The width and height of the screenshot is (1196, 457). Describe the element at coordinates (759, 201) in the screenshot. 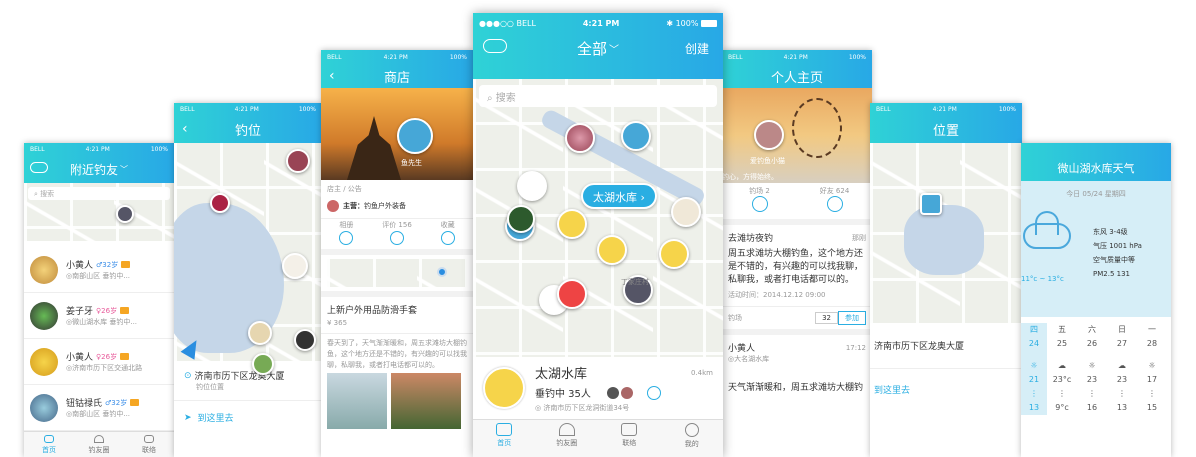

I see `stat-spots: 钓场 2` at that location.